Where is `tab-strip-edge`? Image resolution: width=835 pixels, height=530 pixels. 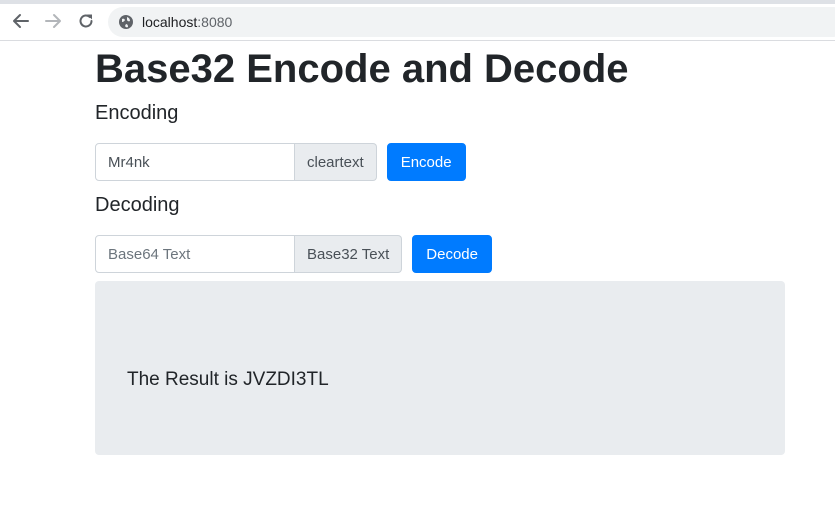
tab-strip-edge is located at coordinates (417, 2).